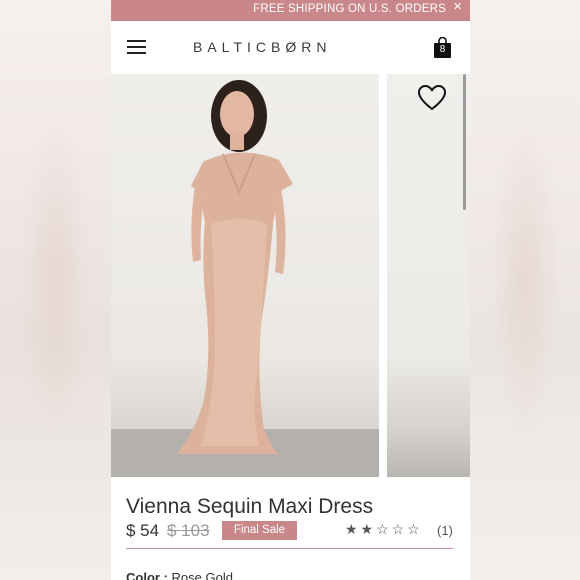 Image resolution: width=580 pixels, height=580 pixels. Describe the element at coordinates (442, 49) in the screenshot. I see `cart-count: 8` at that location.